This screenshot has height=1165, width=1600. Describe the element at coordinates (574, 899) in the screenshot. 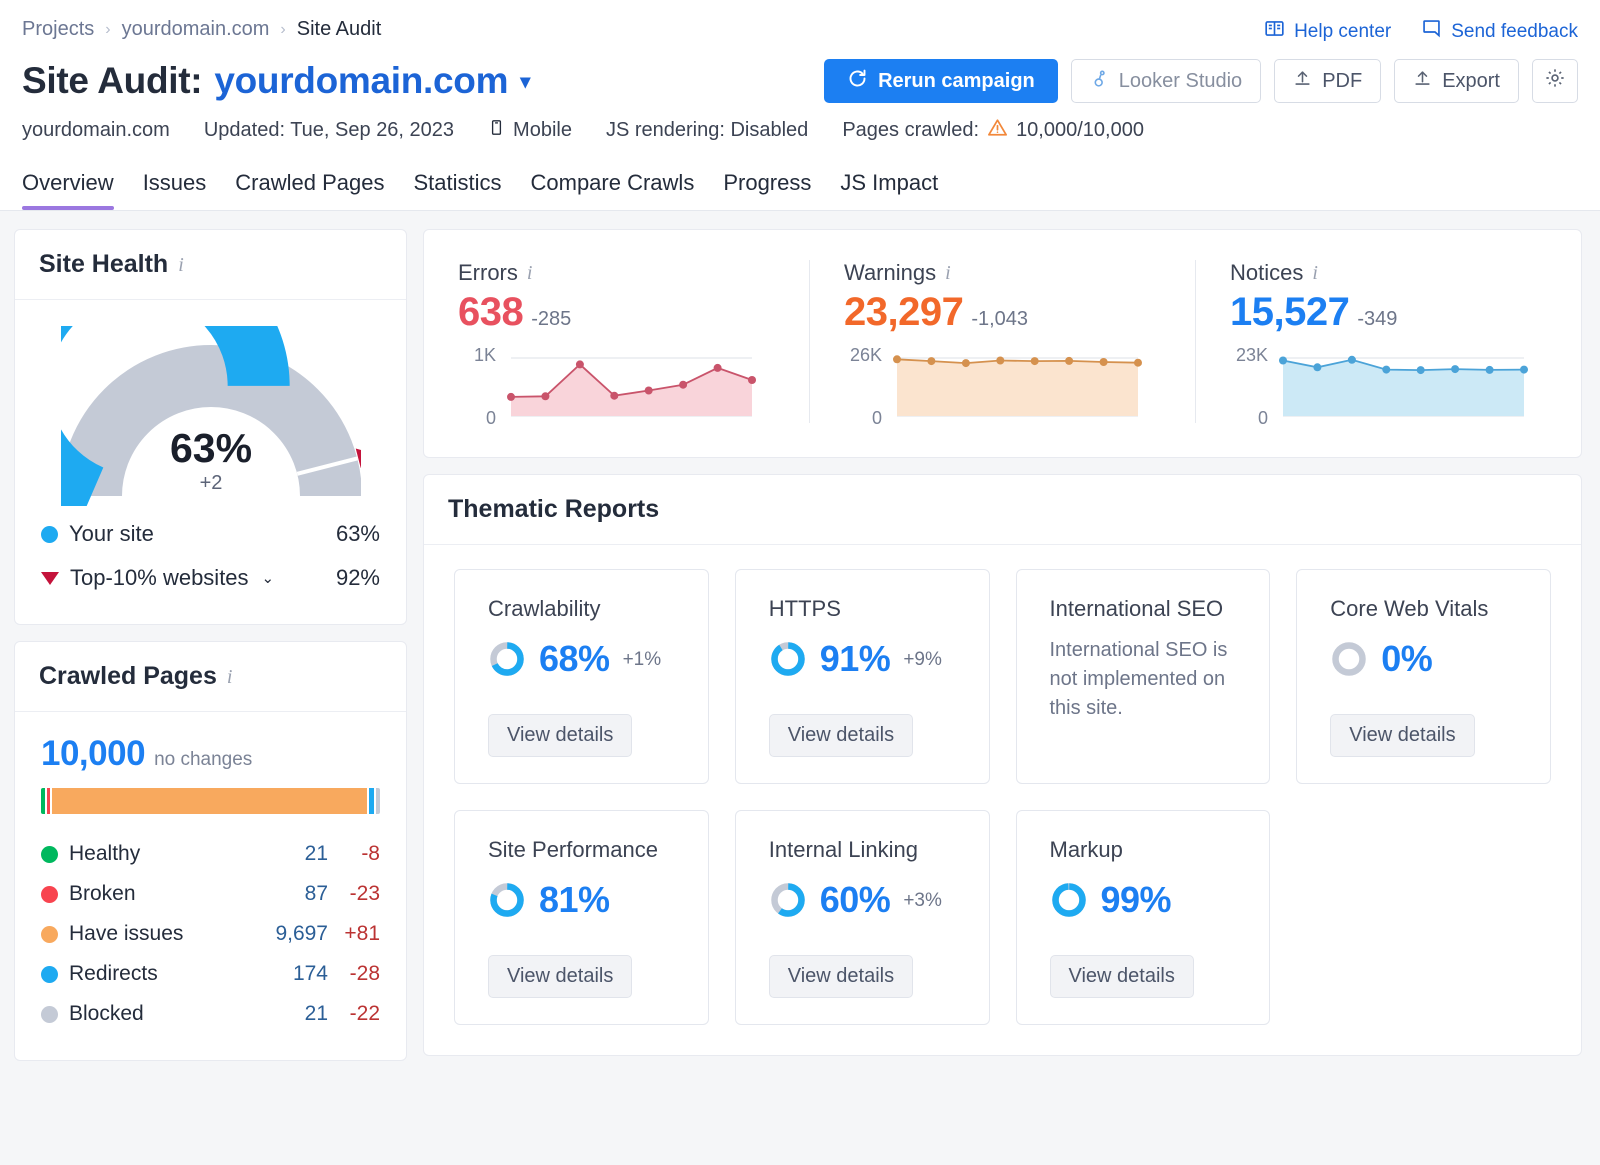

I see `thematic-card-percent: 81%` at that location.